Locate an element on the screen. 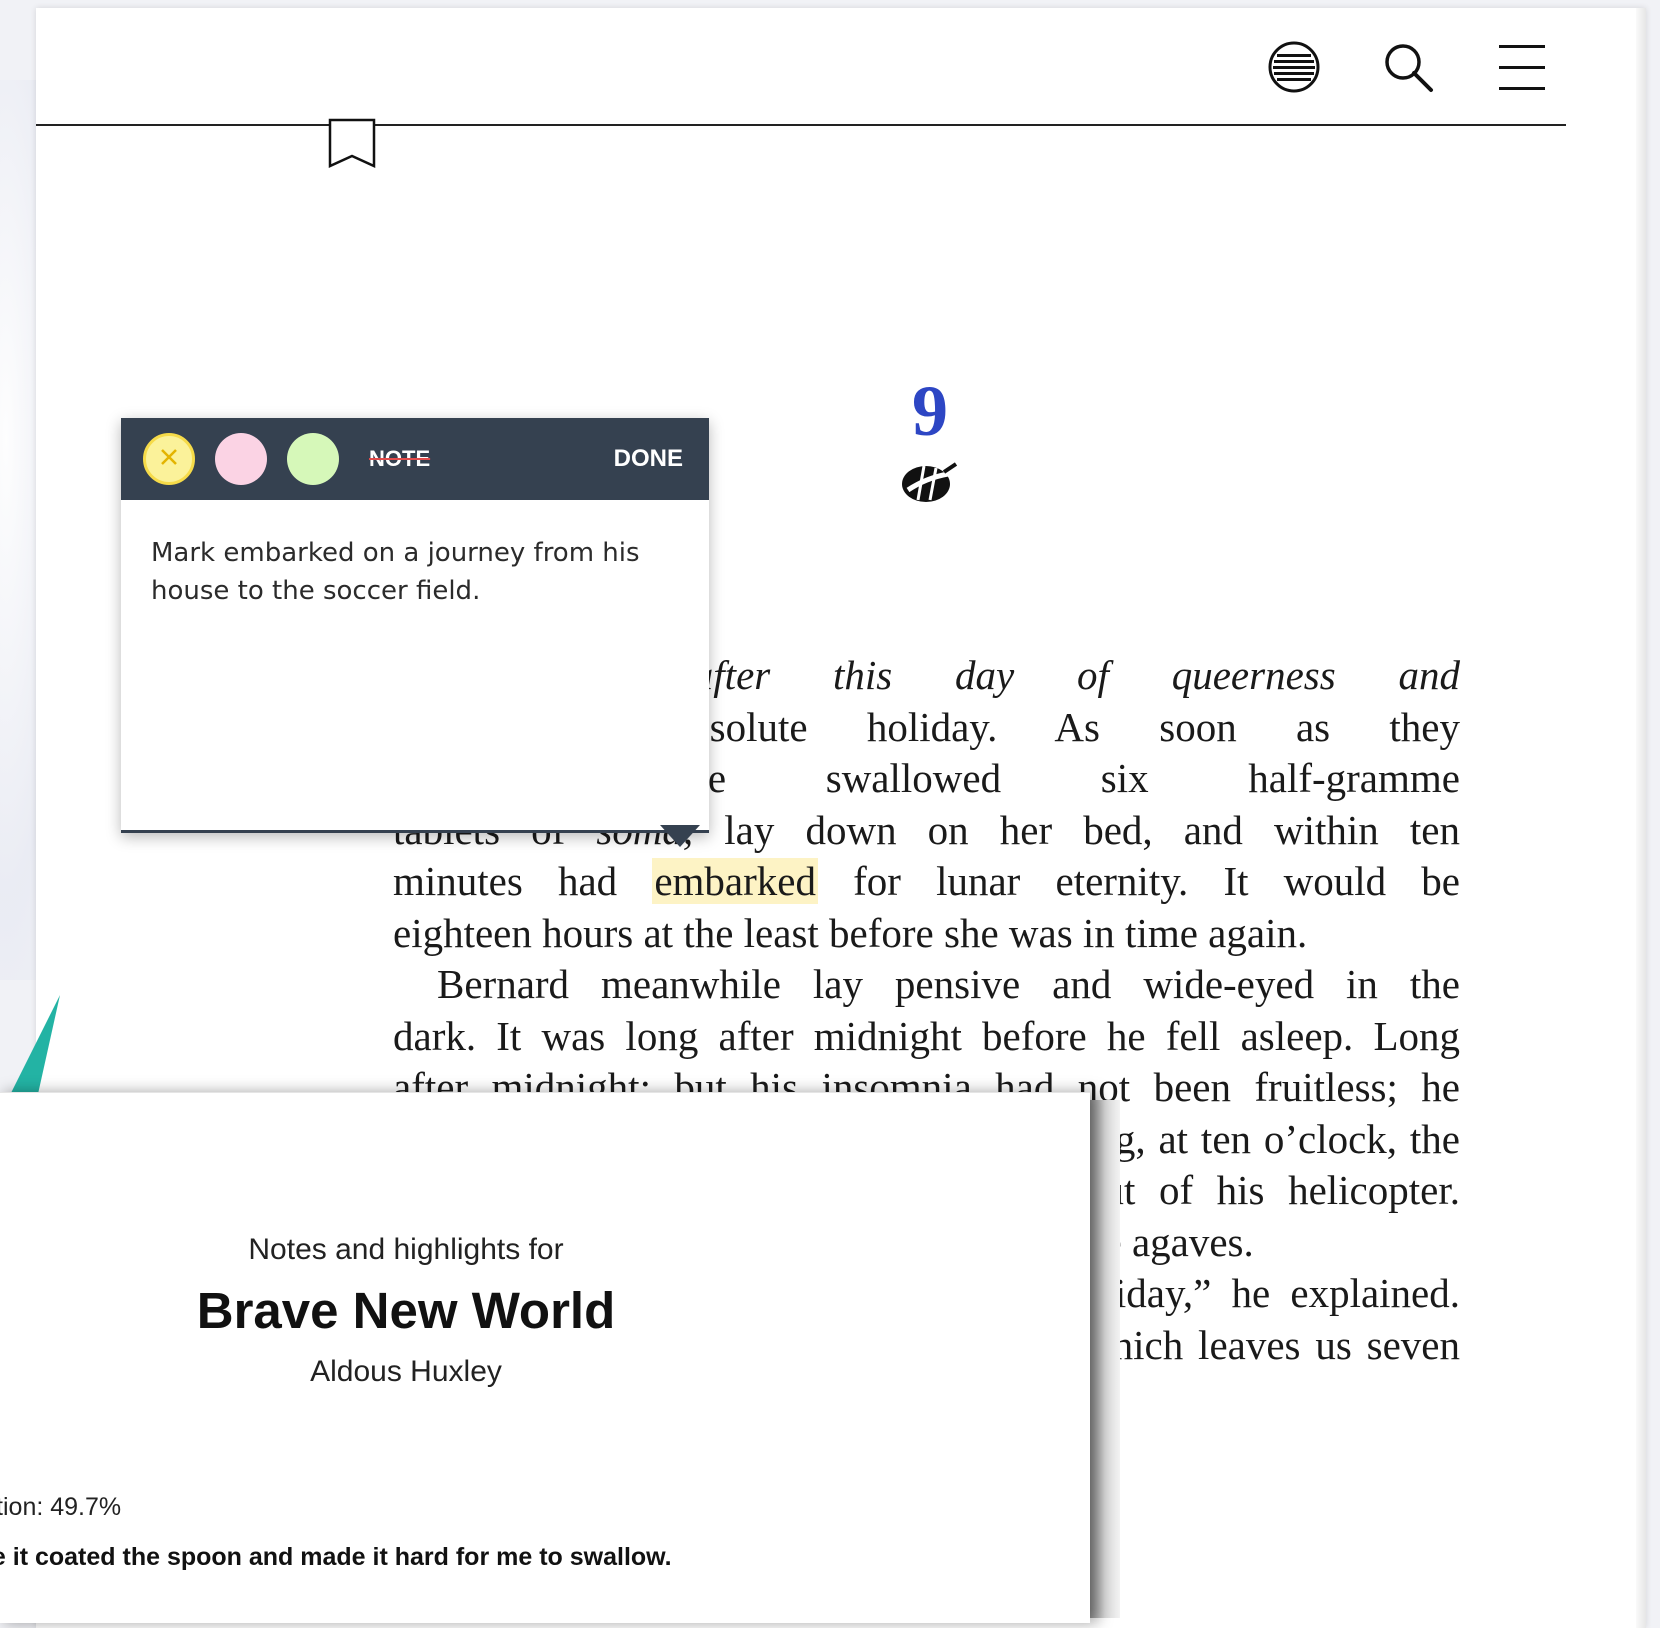  reader-toolbar is located at coordinates (1408, 67).